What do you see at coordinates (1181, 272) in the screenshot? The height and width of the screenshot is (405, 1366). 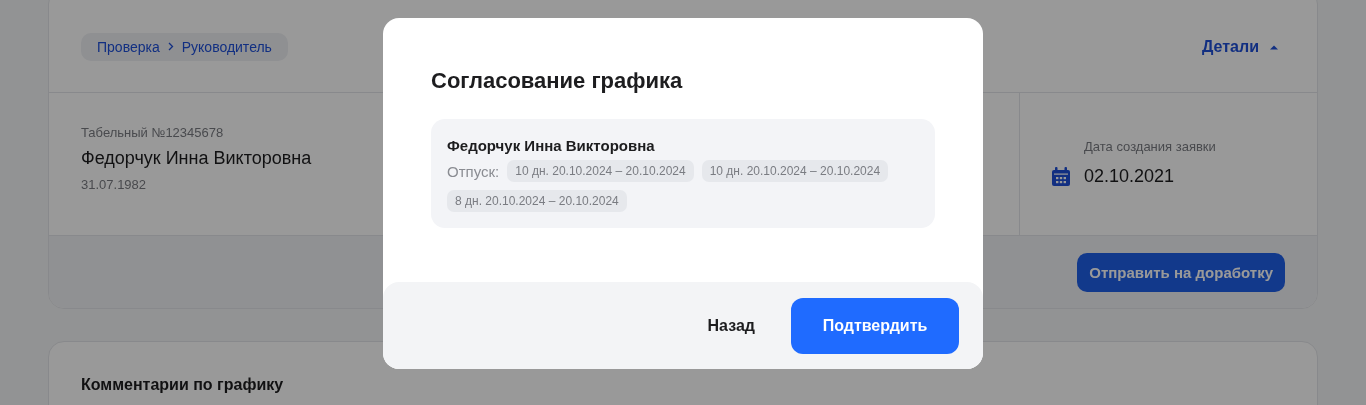 I see `rework-button: Отправить на доработку` at bounding box center [1181, 272].